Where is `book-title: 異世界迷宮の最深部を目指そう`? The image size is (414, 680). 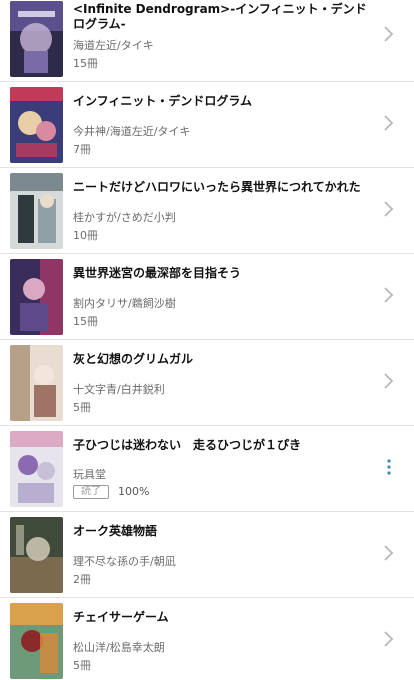
book-title: 異世界迷宮の最深部を目指そう is located at coordinates (157, 273).